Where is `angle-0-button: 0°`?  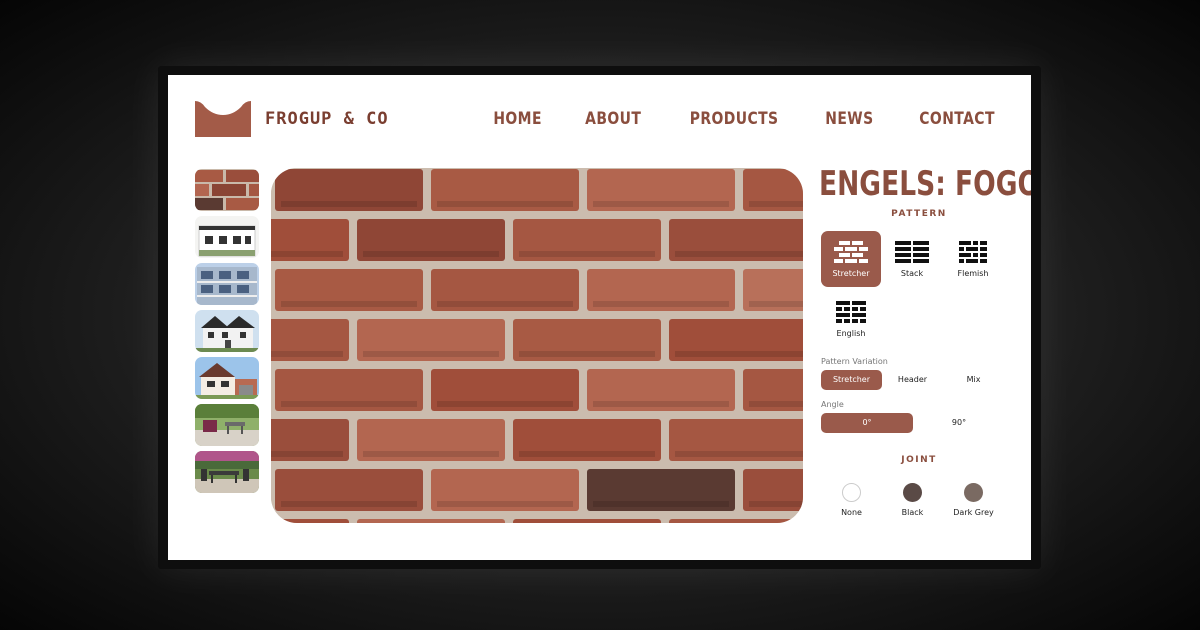
angle-0-button: 0° is located at coordinates (867, 423).